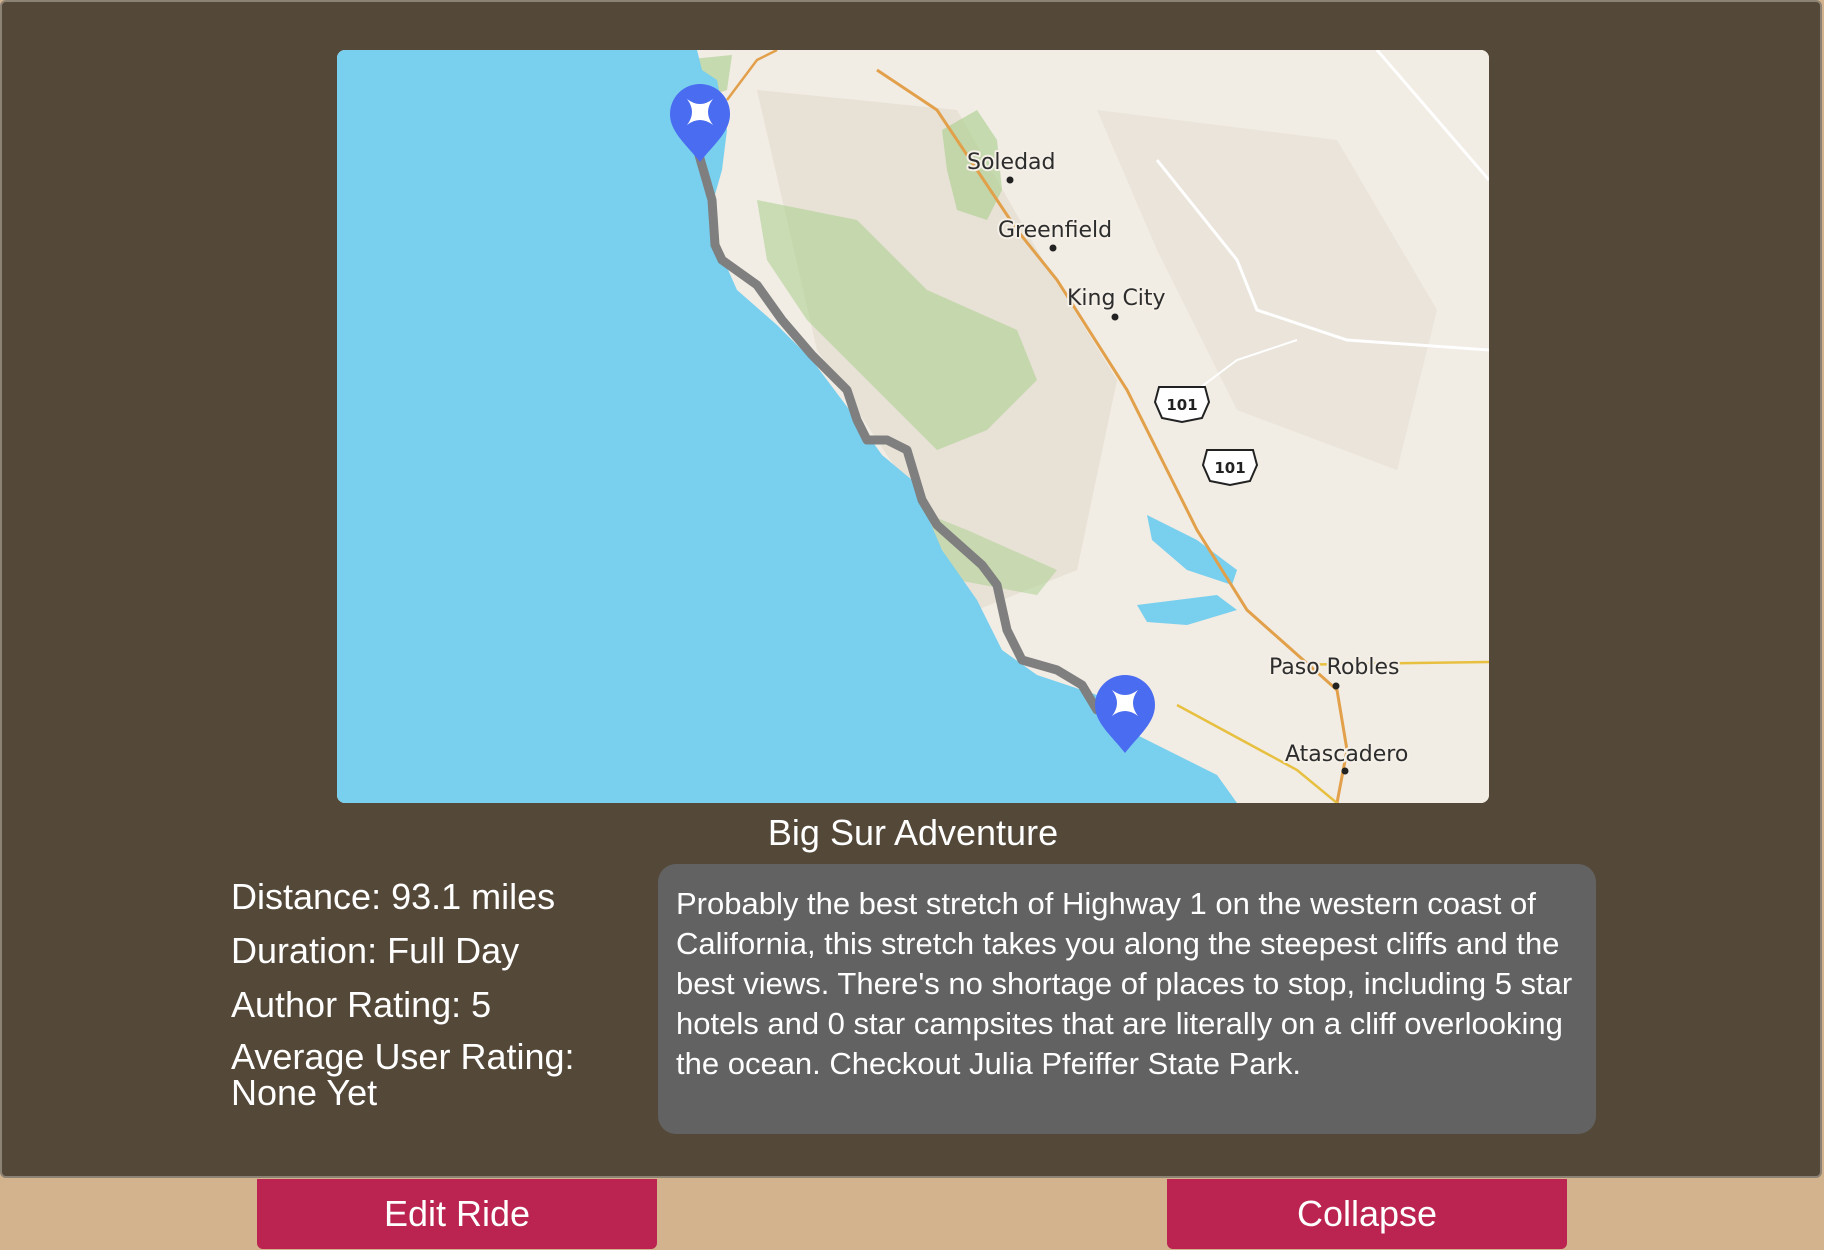 This screenshot has height=1250, width=1824. What do you see at coordinates (1367, 1214) in the screenshot?
I see `collapse-button: Collapse` at bounding box center [1367, 1214].